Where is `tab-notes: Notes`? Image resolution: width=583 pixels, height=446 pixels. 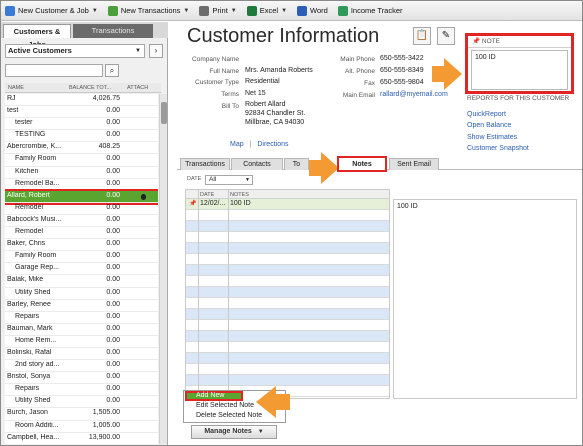
tab-notes: Notes is located at coordinates (362, 164).